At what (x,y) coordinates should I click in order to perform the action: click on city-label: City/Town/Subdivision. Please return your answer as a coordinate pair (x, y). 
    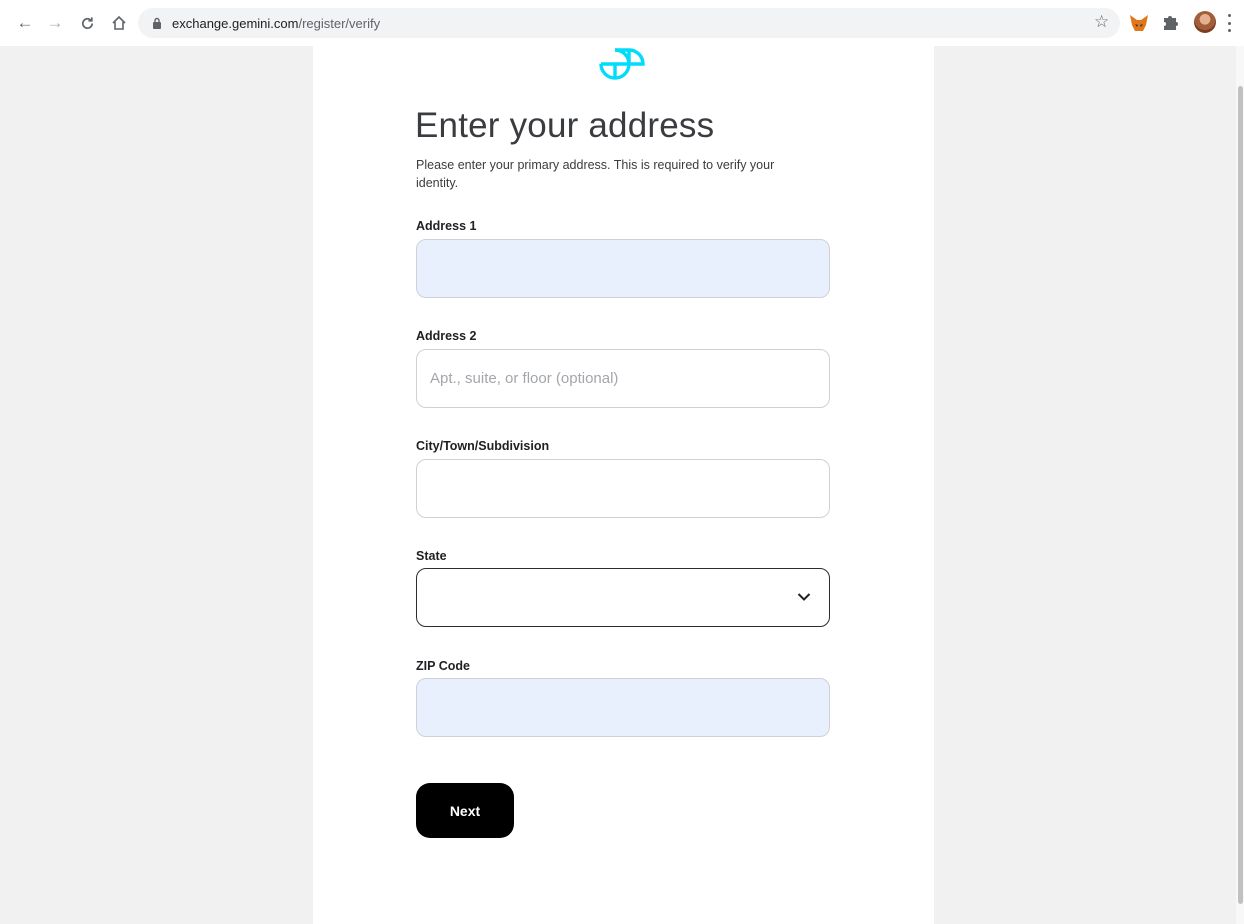
    Looking at the image, I should click on (483, 446).